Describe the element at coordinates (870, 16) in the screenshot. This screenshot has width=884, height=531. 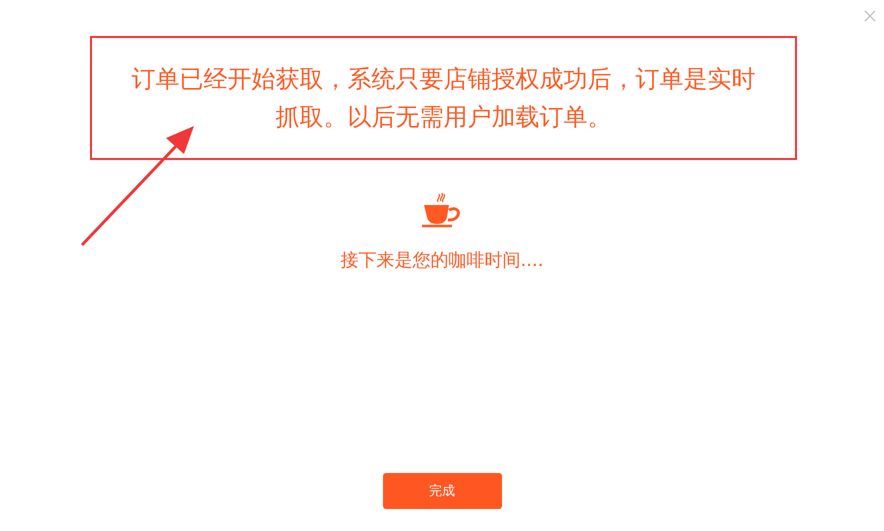
I see `close-icon` at that location.